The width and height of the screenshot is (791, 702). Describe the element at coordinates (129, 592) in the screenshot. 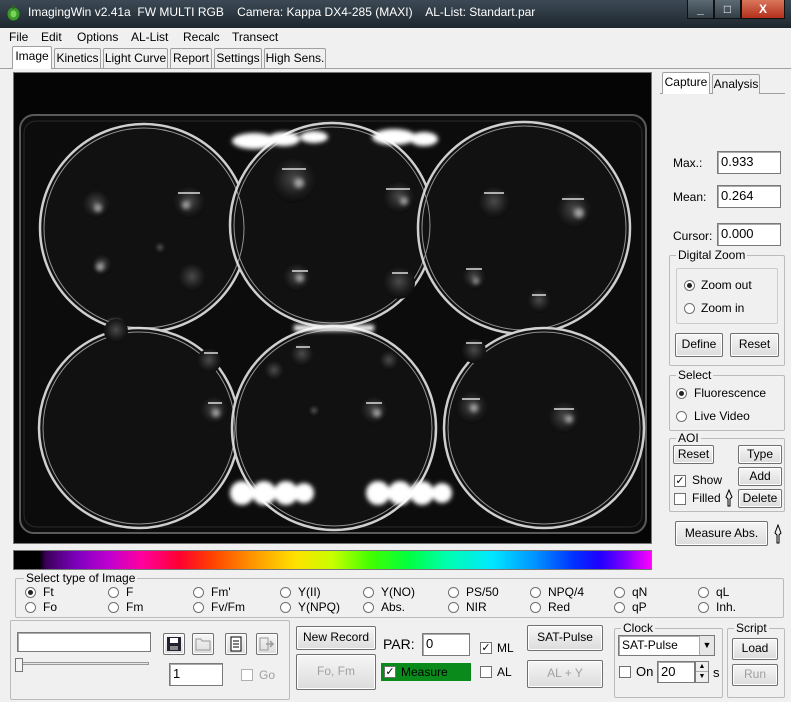

I see `image-type-label: F` at that location.